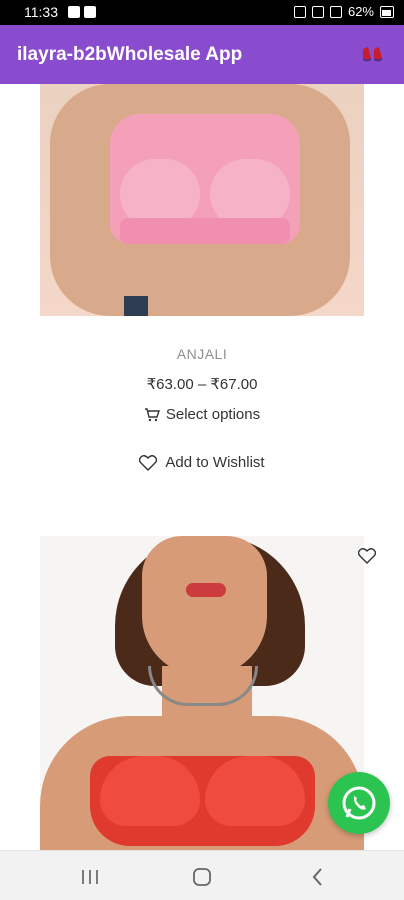  Describe the element at coordinates (318, 877) in the screenshot. I see `back-icon` at that location.